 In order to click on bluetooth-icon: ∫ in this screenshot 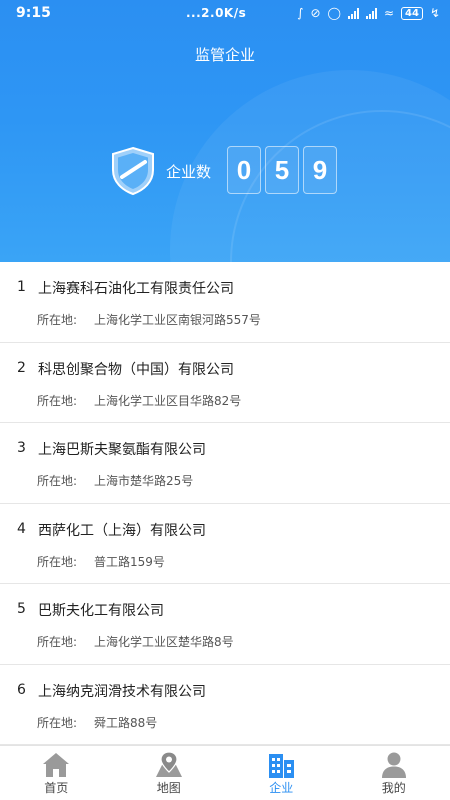, I will do `click(300, 13)`.